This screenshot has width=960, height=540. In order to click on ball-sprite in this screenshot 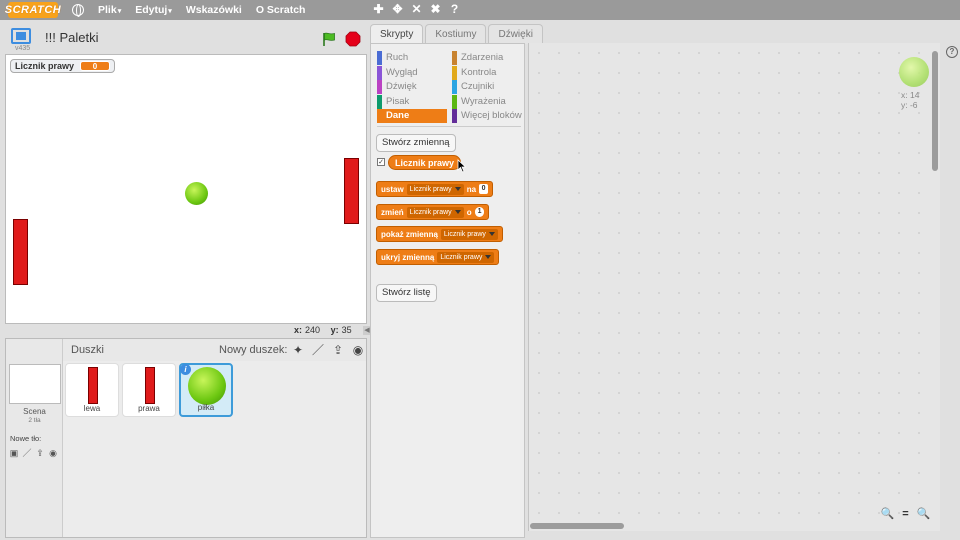, I will do `click(196, 193)`.